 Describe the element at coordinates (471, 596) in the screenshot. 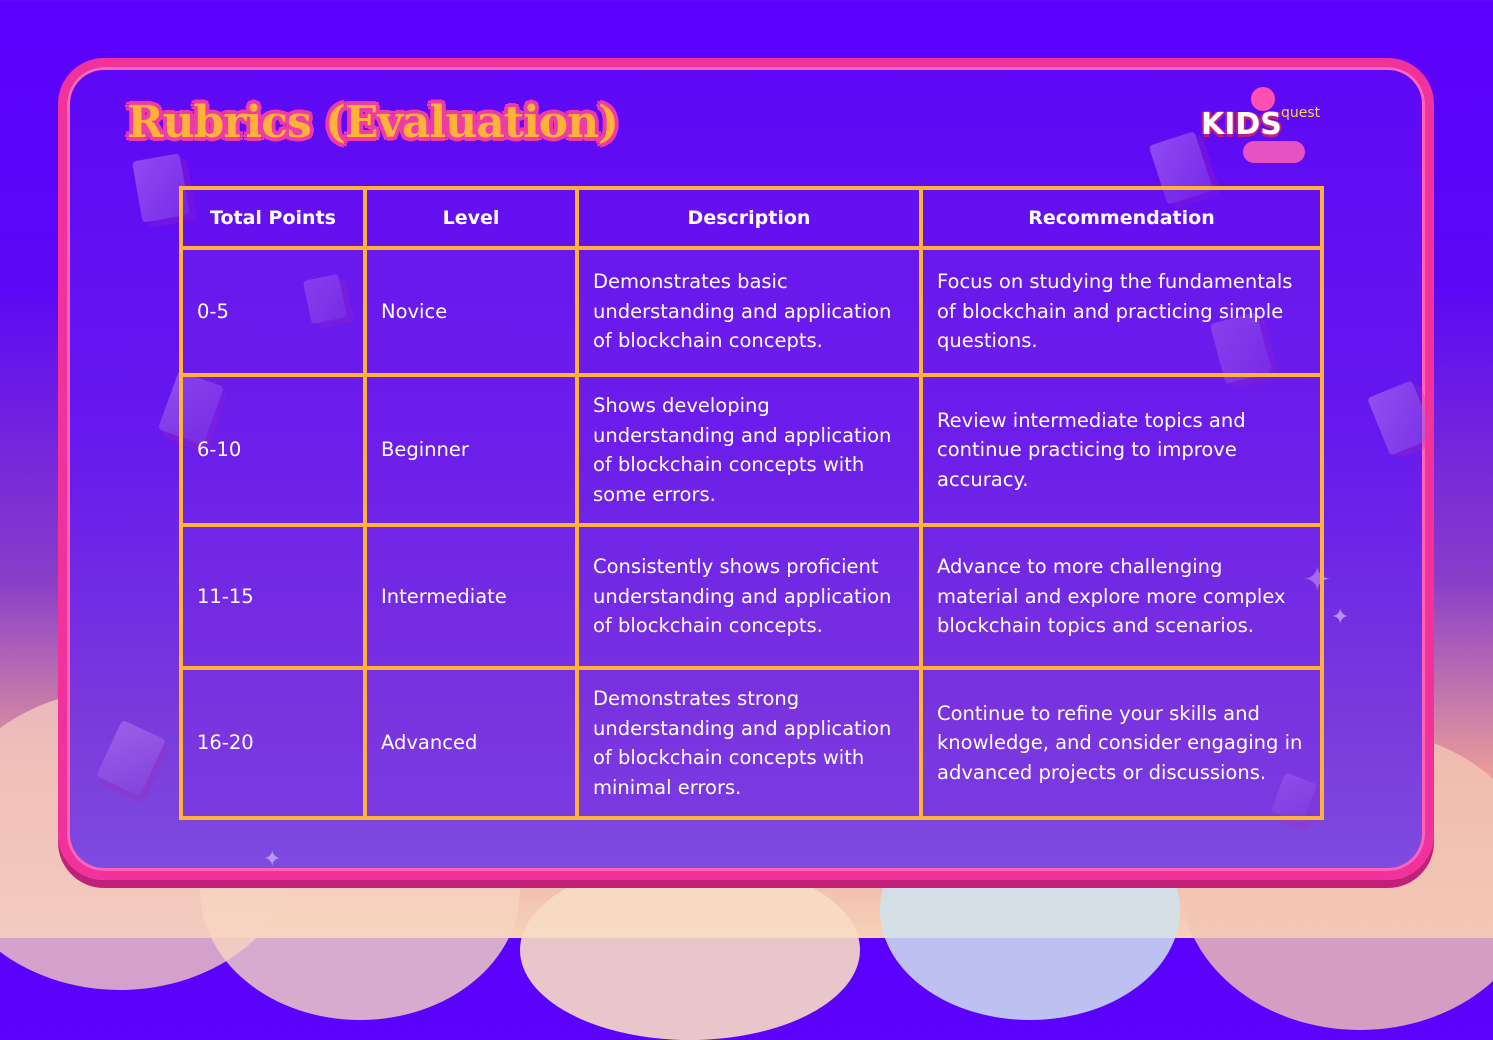

I see `level-cell: Intermediate` at that location.